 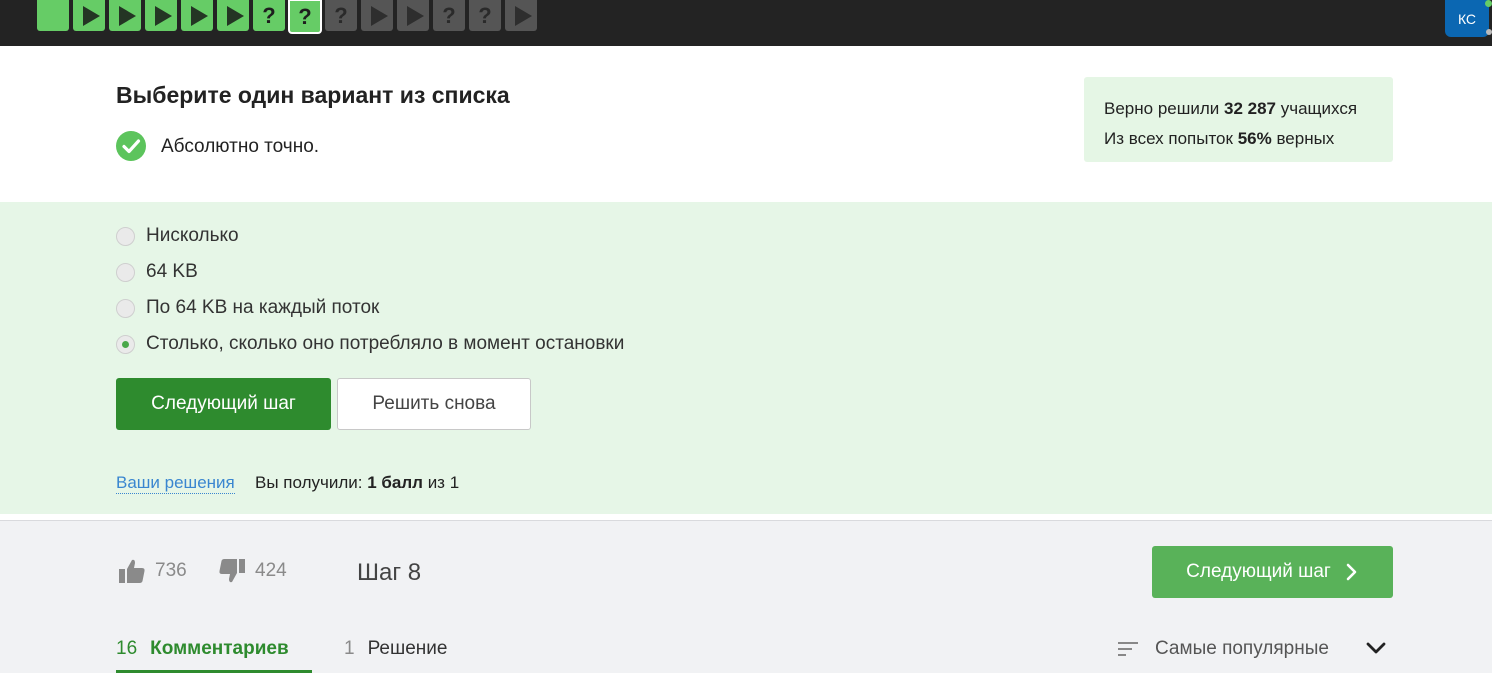 I want to click on stats-solved-count: 32 287, so click(x=1250, y=108).